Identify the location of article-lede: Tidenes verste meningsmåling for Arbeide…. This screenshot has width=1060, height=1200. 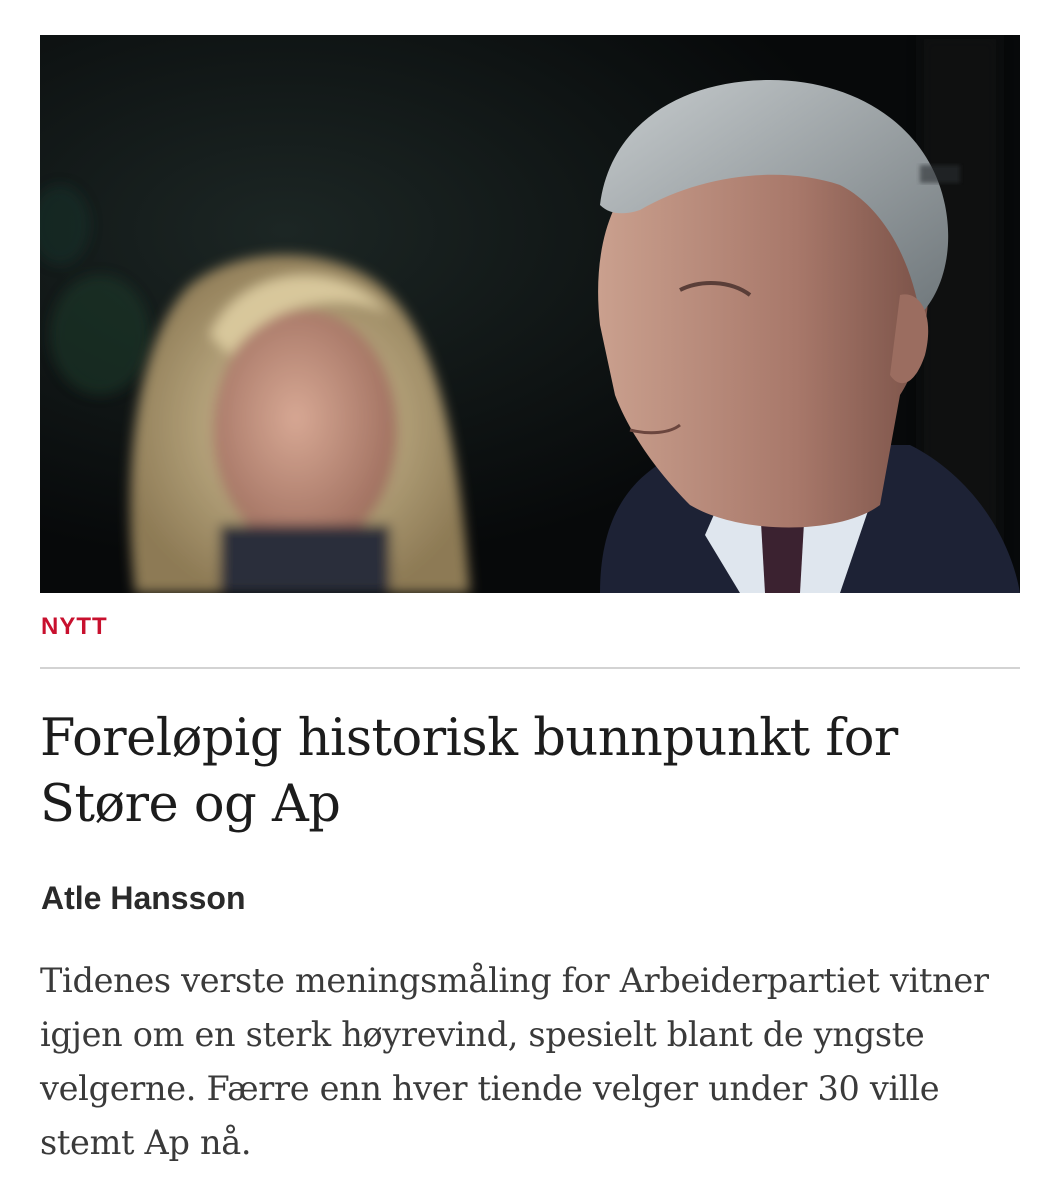
(514, 1061).